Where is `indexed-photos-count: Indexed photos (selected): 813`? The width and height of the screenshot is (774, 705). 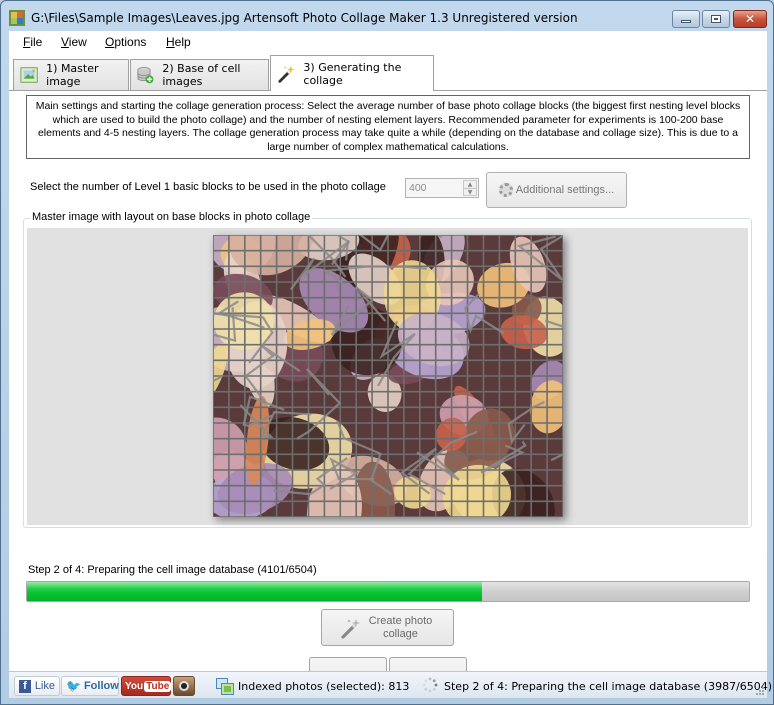 indexed-photos-count: Indexed photos (selected): 813 is located at coordinates (324, 686).